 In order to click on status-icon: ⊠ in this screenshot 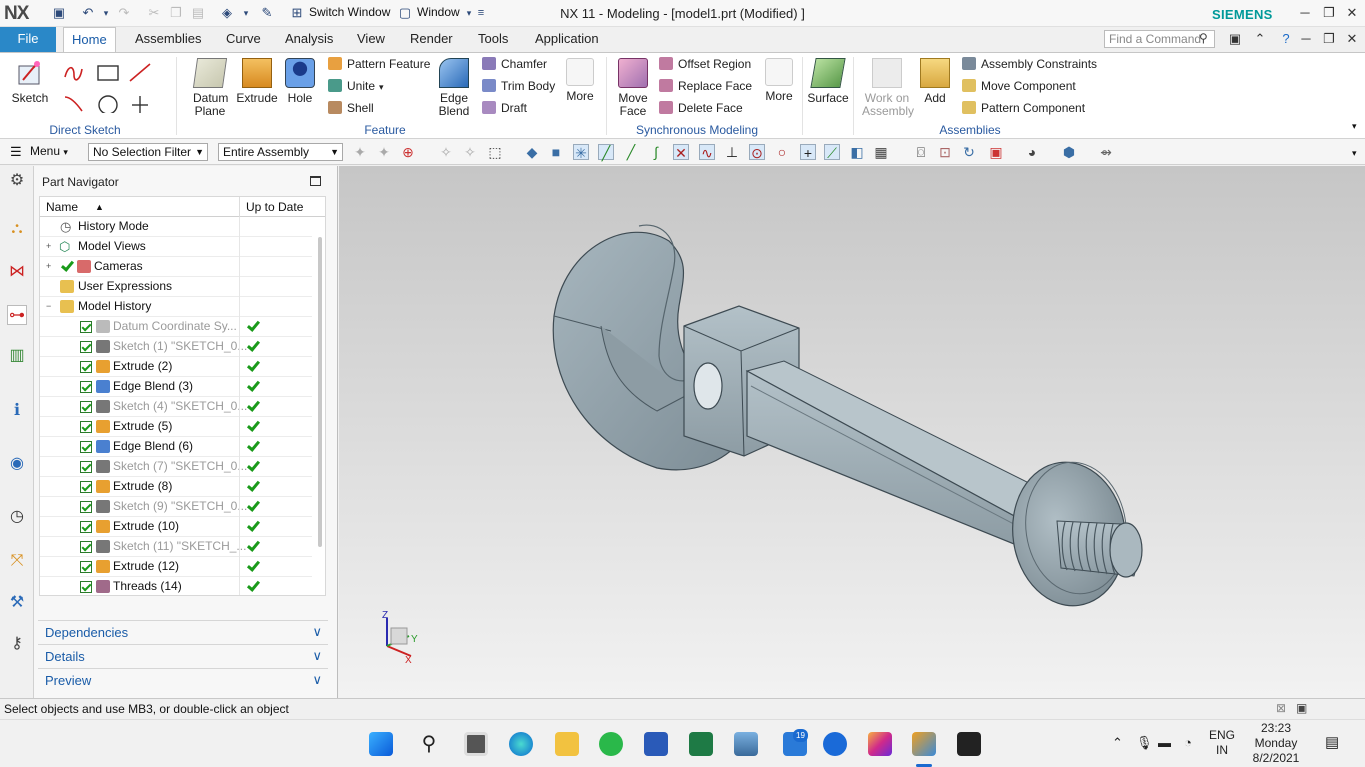, I will do `click(1281, 708)`.